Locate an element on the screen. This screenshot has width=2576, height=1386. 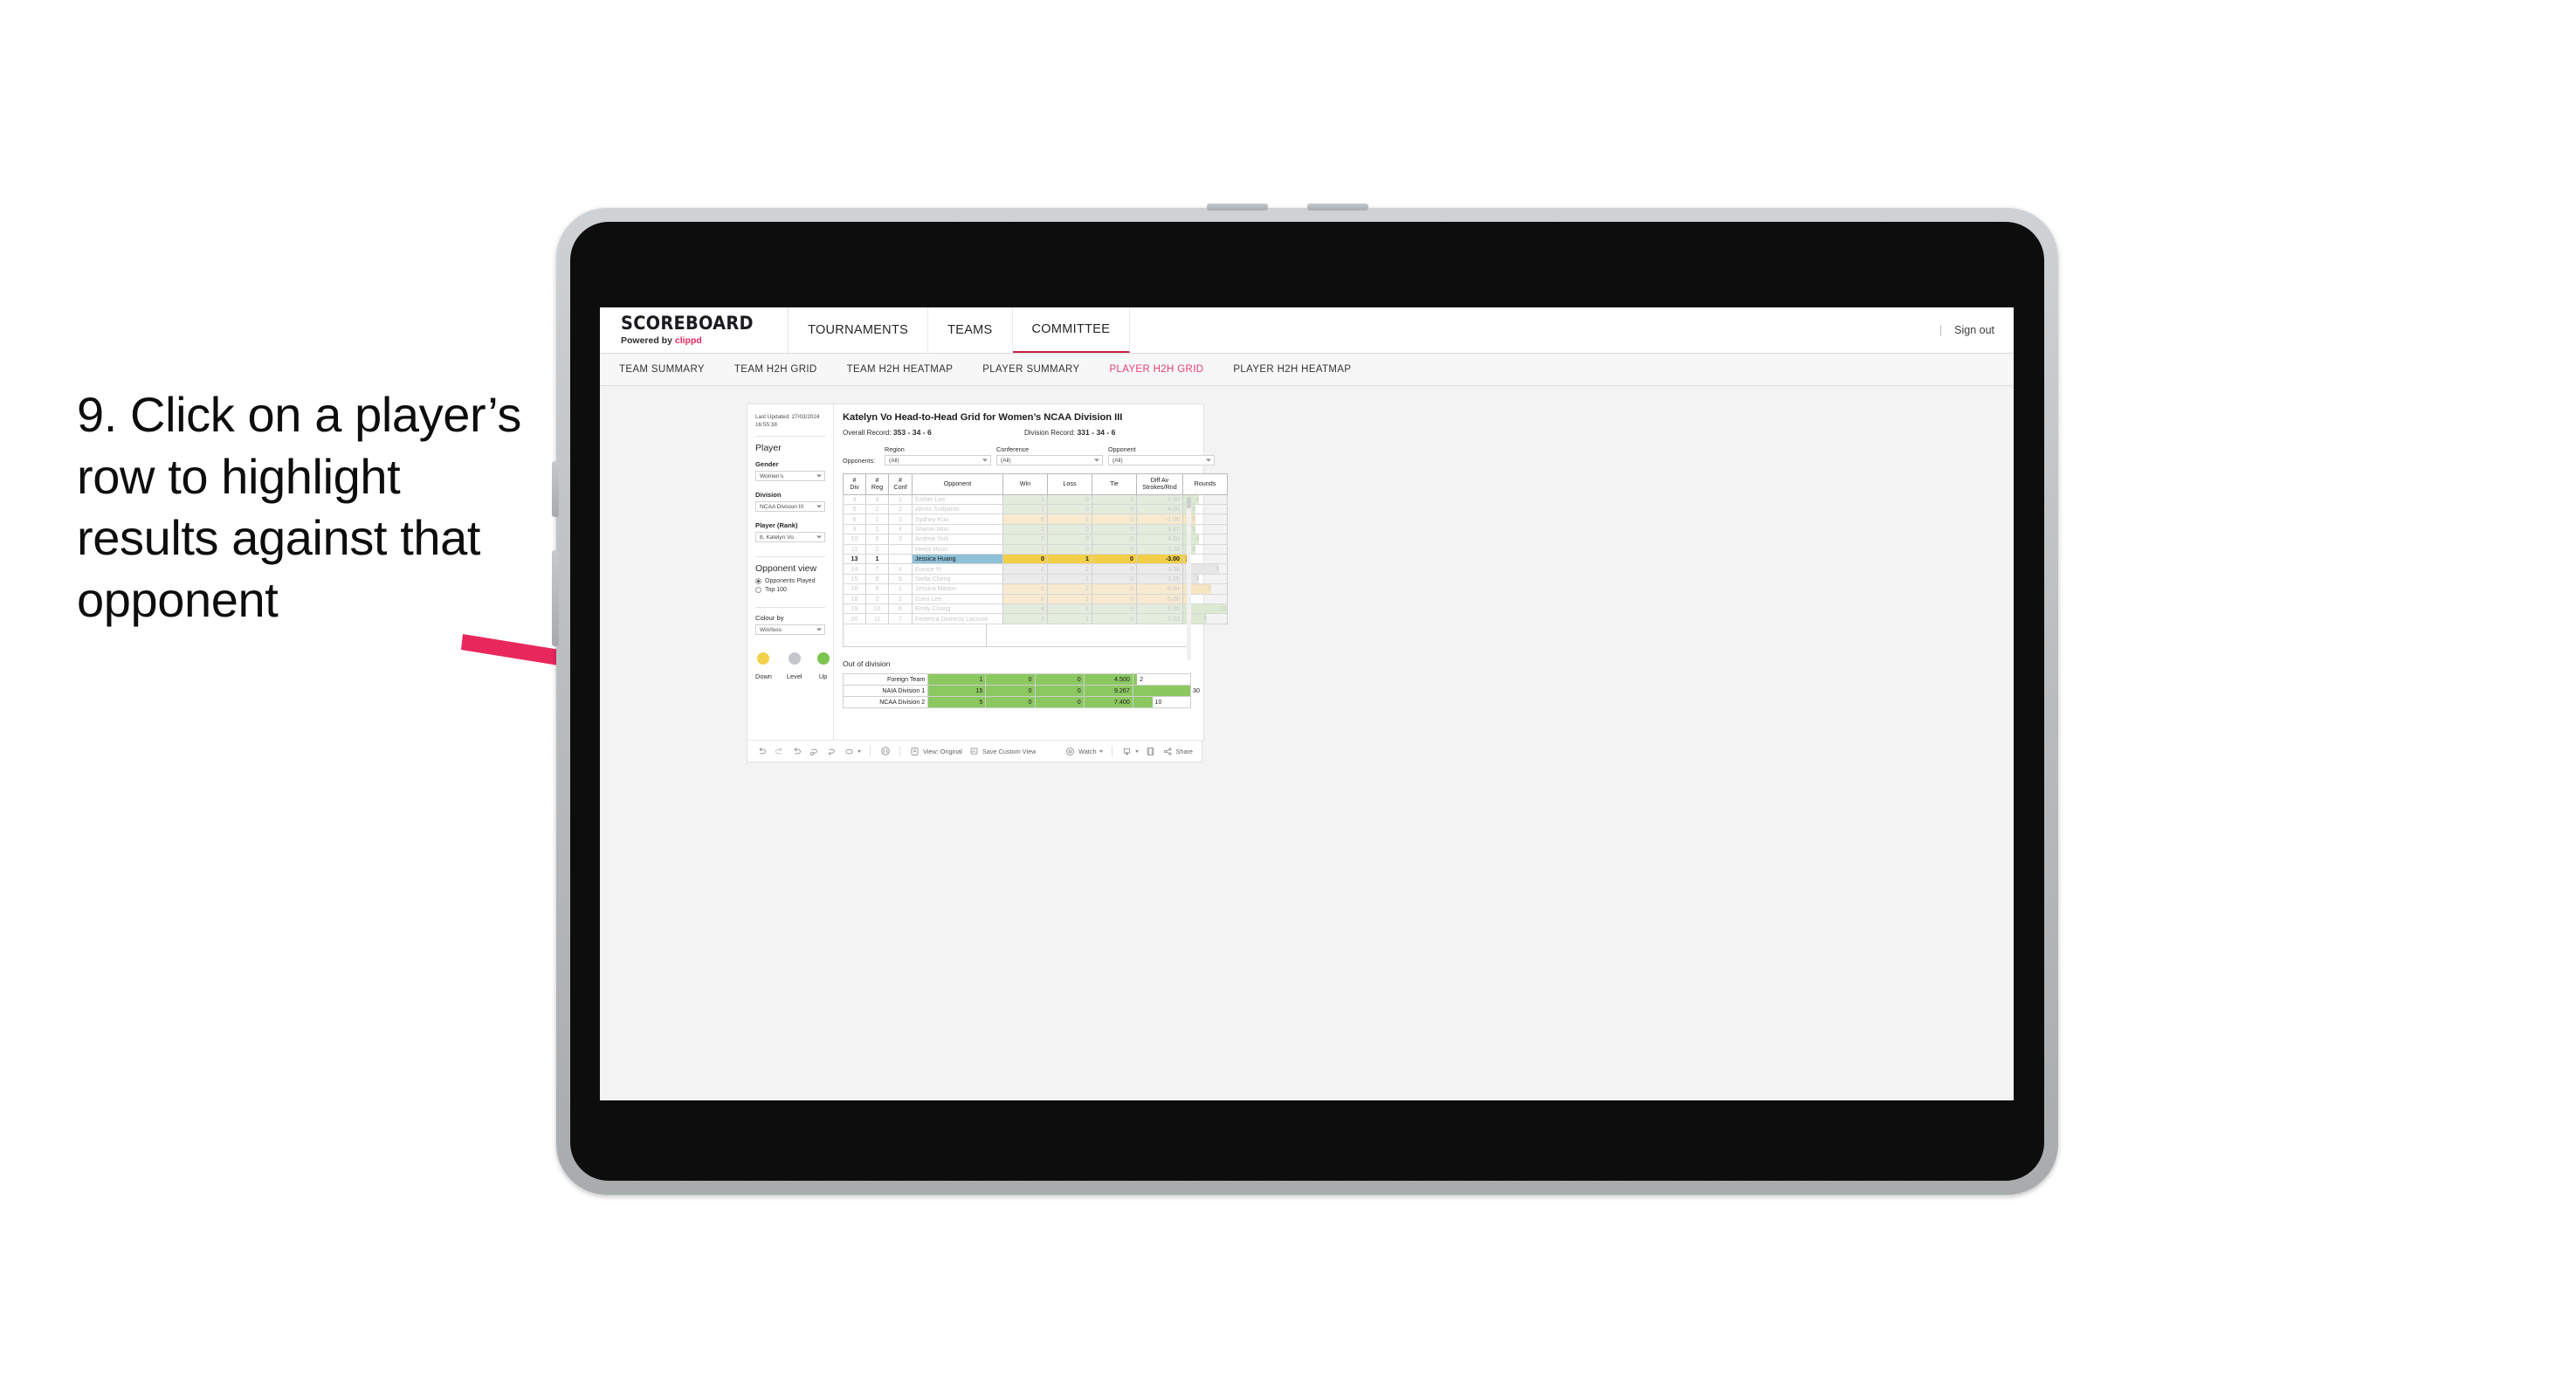
conference-select: (All) is located at coordinates (1049, 460).